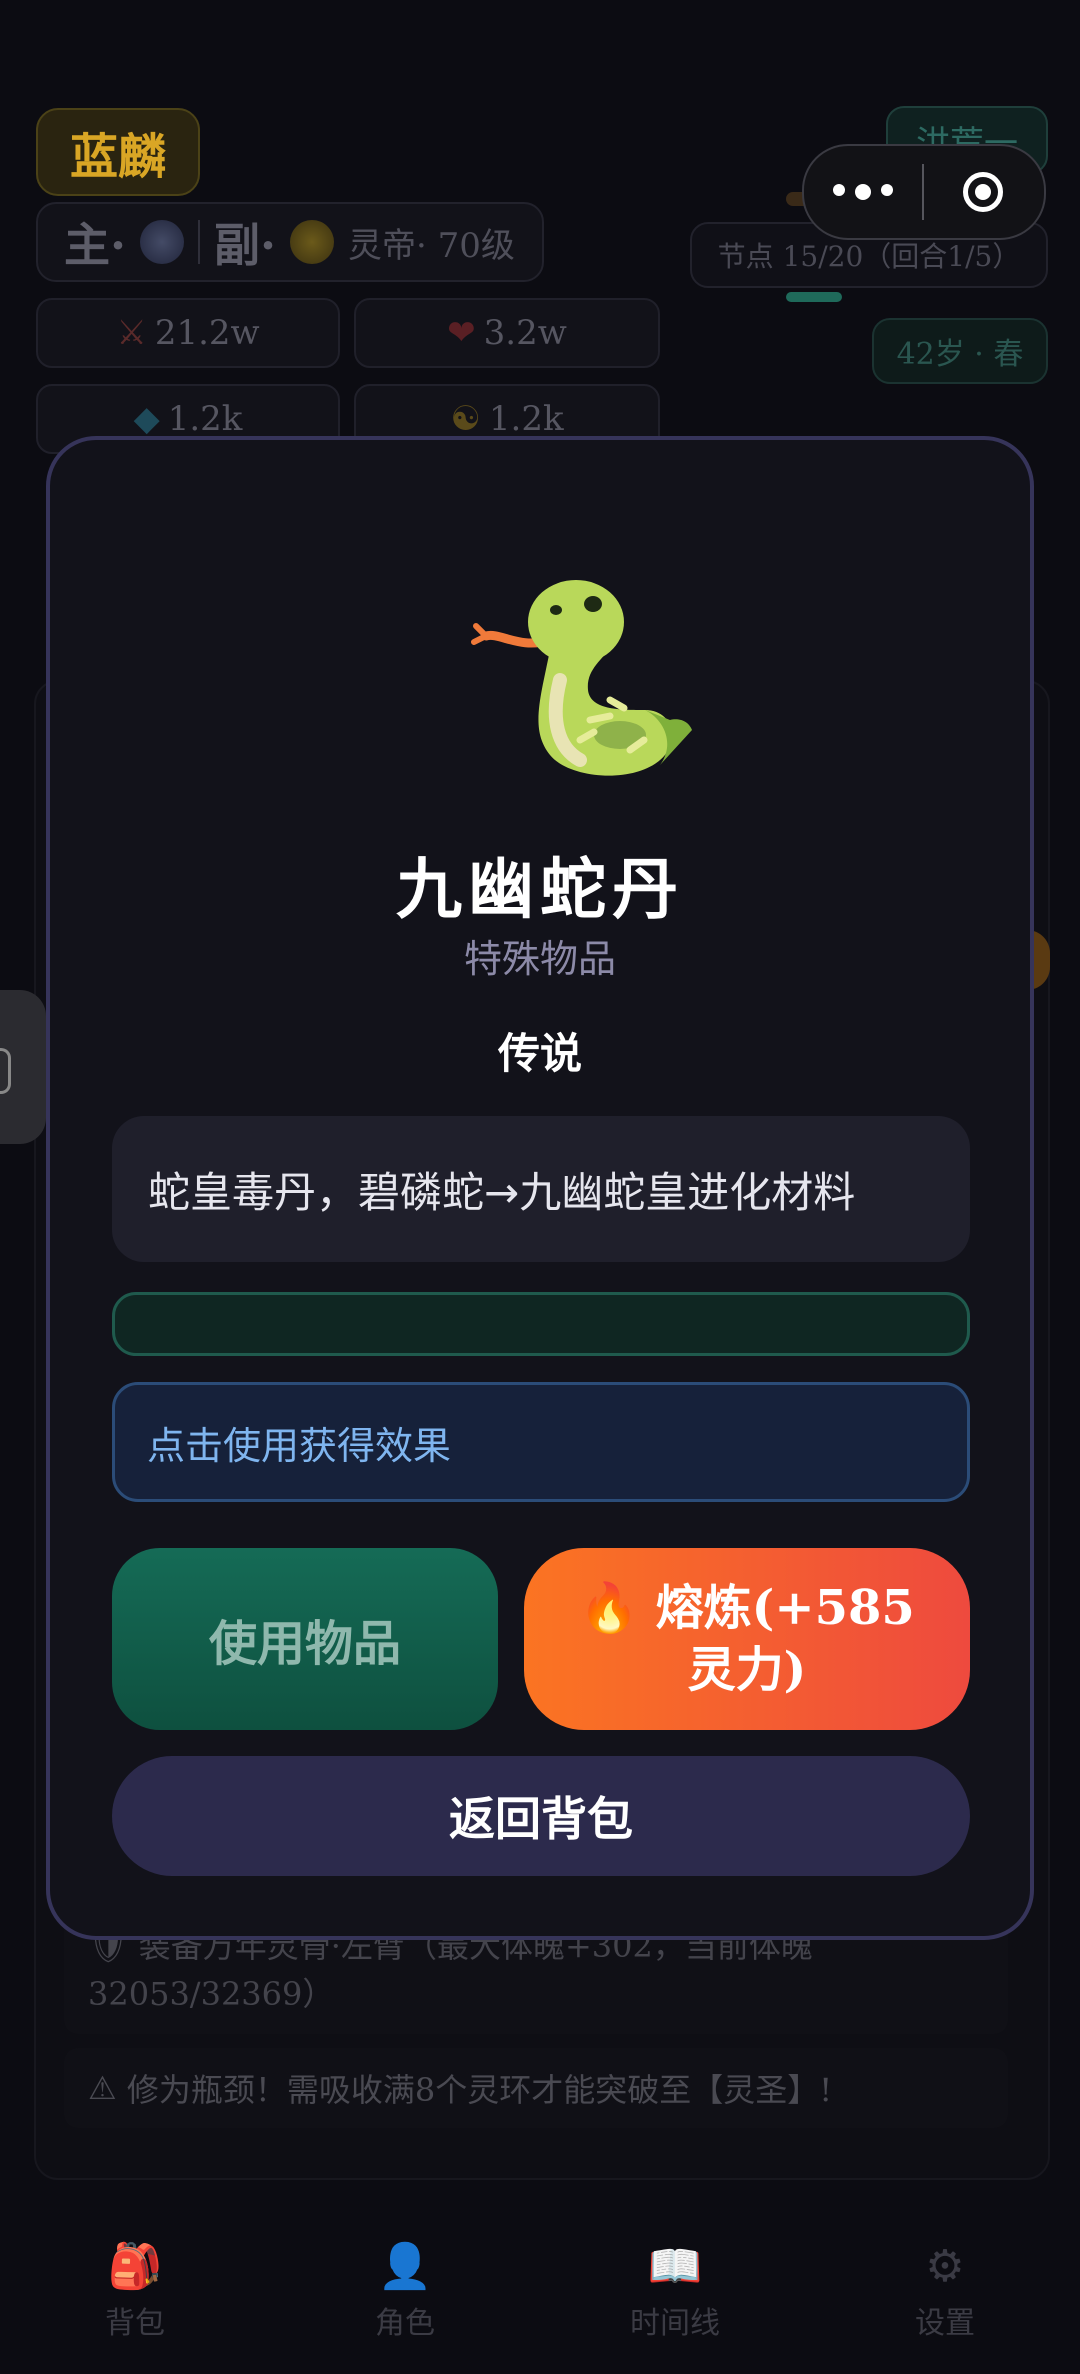  What do you see at coordinates (405, 2266) in the screenshot?
I see `person-icon: 👤` at bounding box center [405, 2266].